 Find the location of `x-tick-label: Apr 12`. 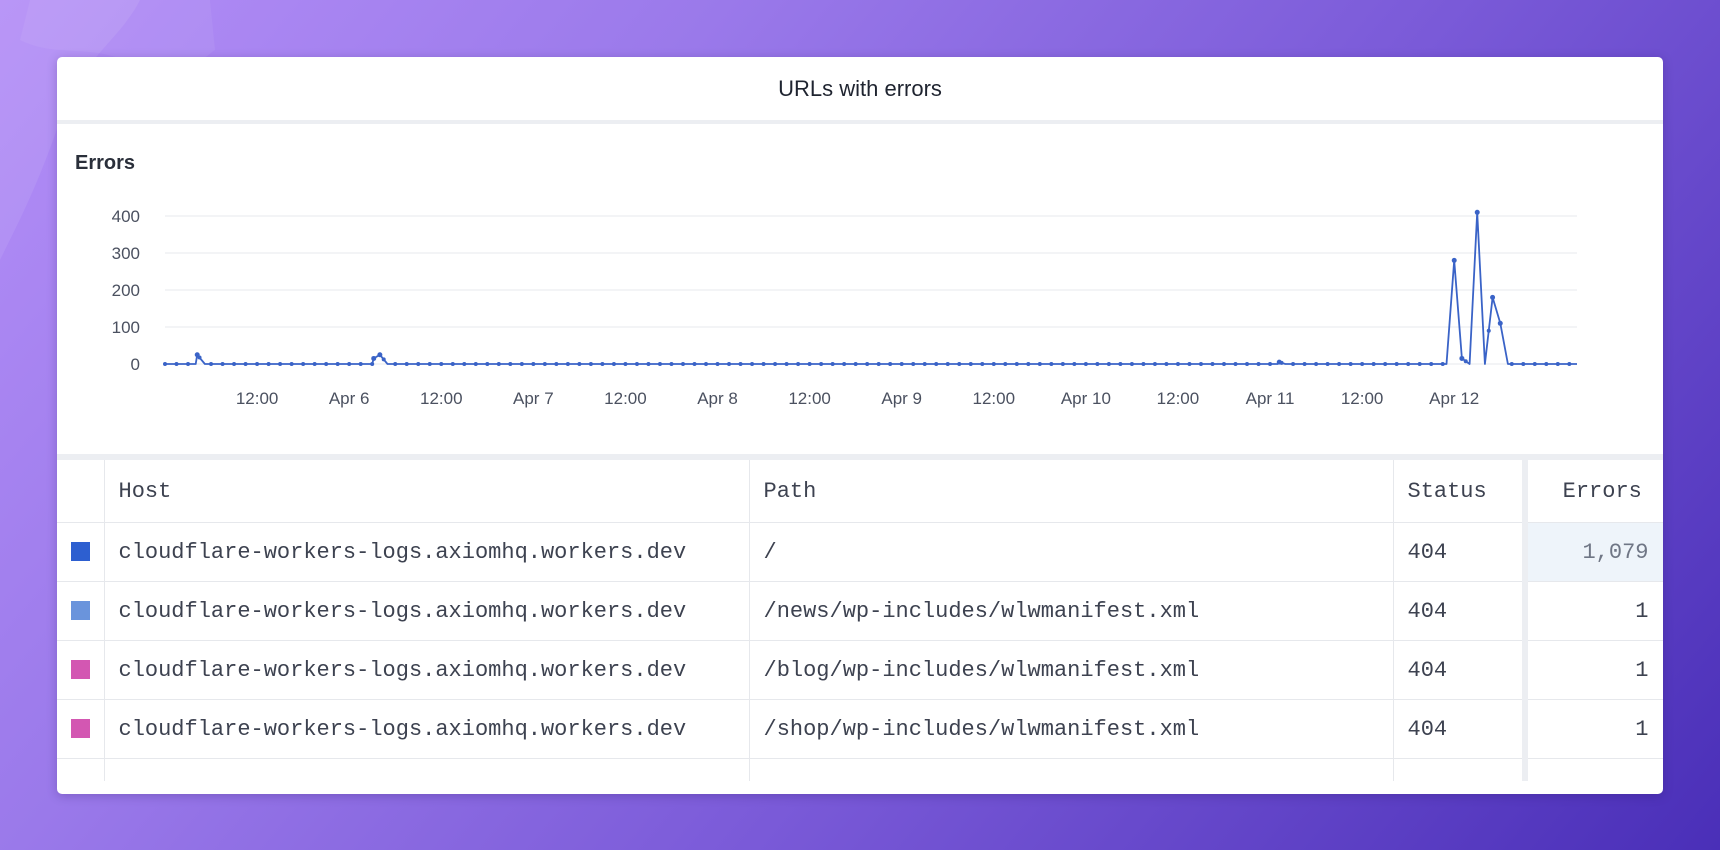

x-tick-label: Apr 12 is located at coordinates (1454, 398).